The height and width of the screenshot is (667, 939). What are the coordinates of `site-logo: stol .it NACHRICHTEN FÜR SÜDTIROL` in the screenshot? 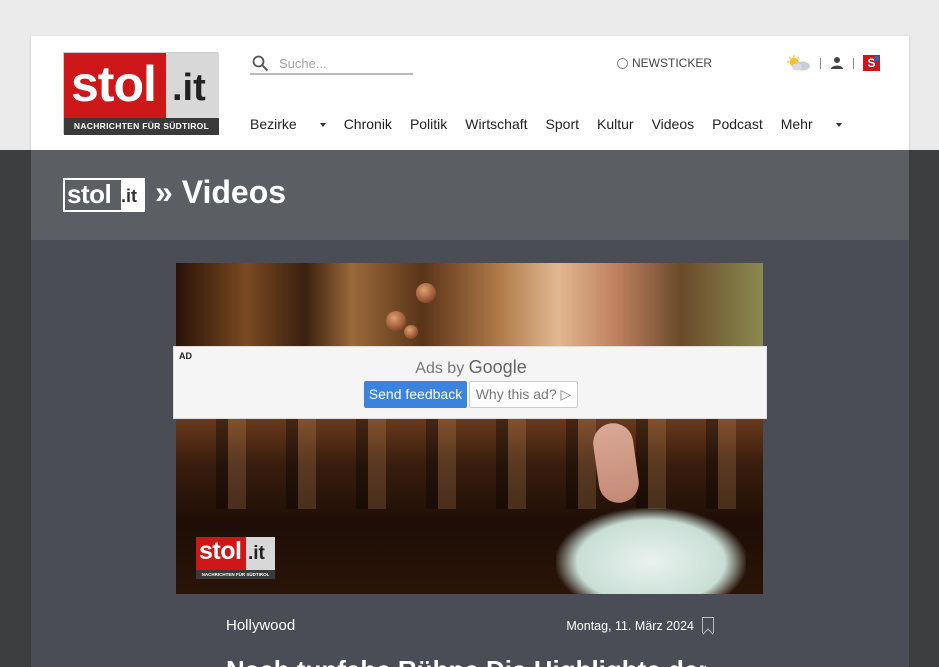 It's located at (141, 93).